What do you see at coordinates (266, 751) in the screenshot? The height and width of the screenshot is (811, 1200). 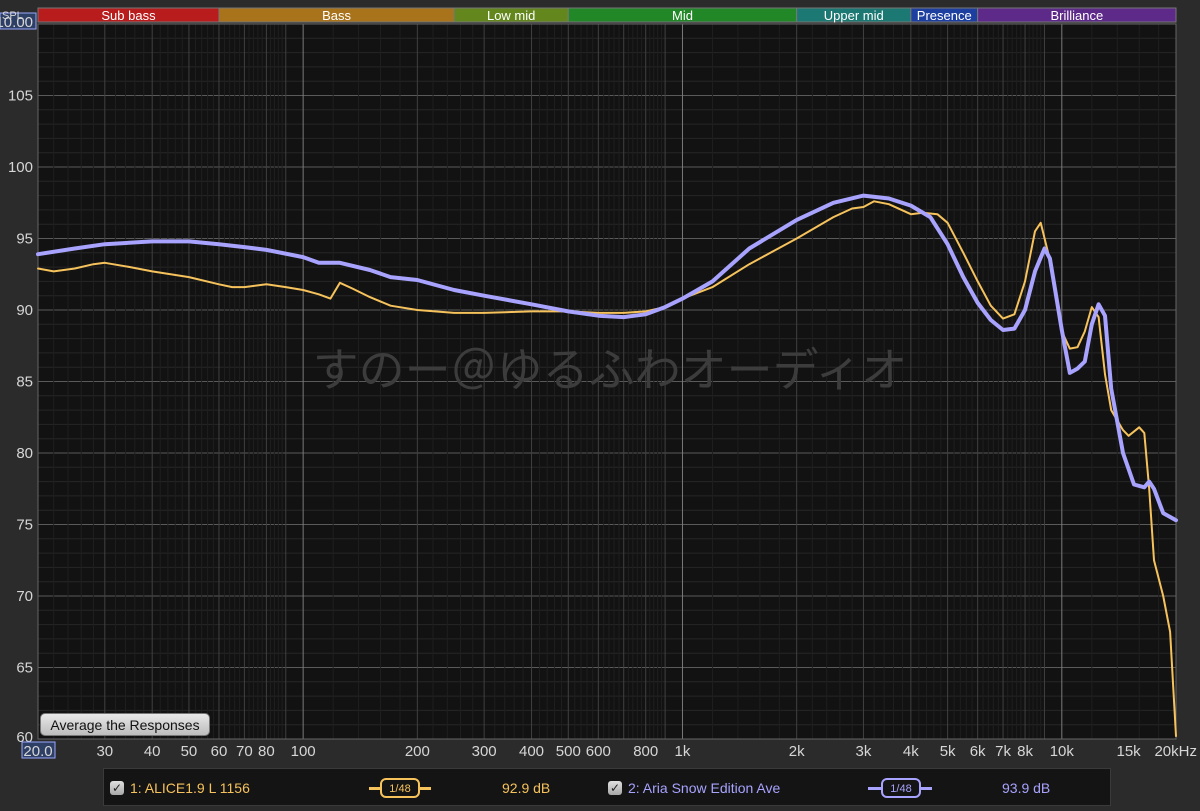 I see `xtick-label: 80` at bounding box center [266, 751].